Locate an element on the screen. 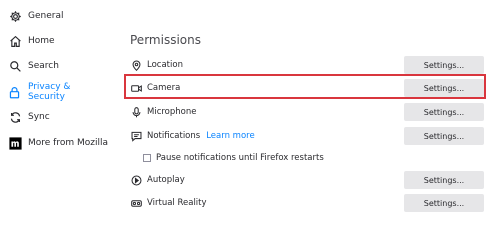  autoplay-icon is located at coordinates (136, 180).